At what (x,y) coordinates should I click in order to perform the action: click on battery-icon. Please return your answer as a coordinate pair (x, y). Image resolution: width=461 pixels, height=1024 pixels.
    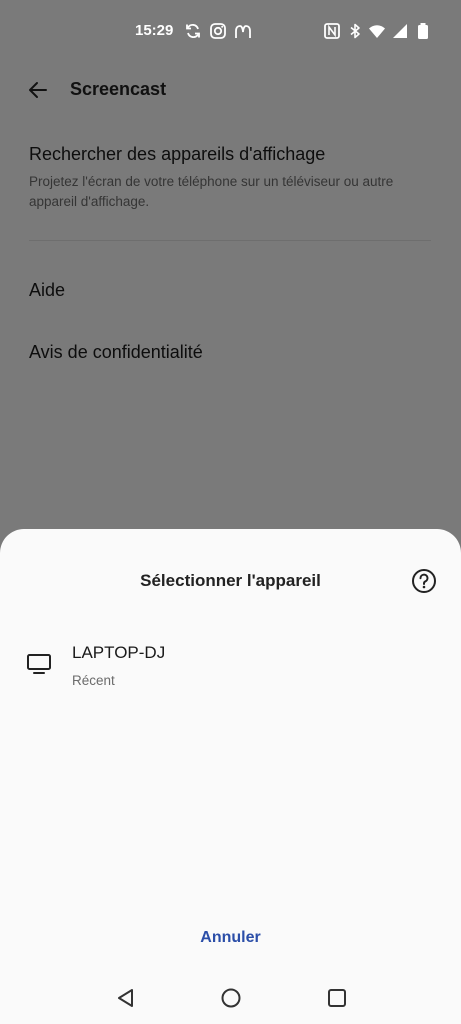
    Looking at the image, I should click on (423, 31).